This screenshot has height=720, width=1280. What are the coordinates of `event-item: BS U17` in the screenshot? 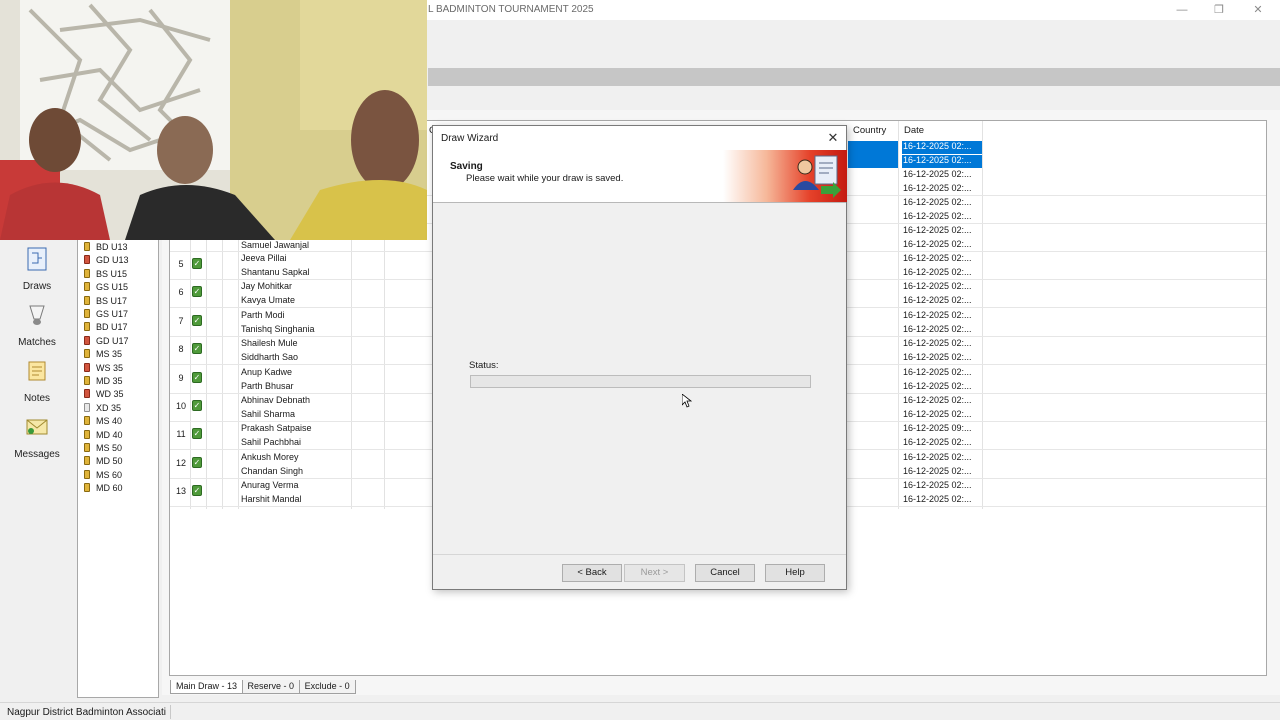 It's located at (106, 302).